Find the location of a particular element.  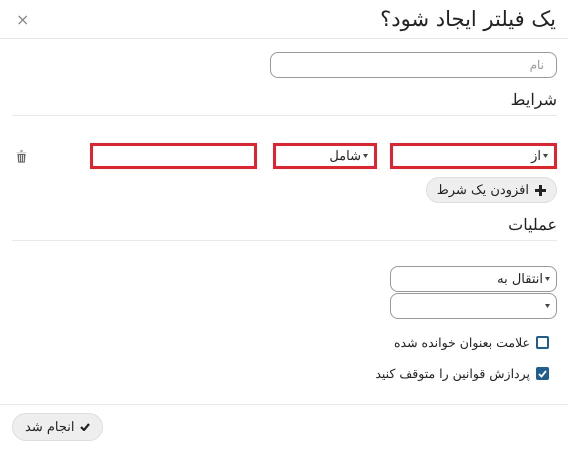

field-select: از is located at coordinates (473, 156).